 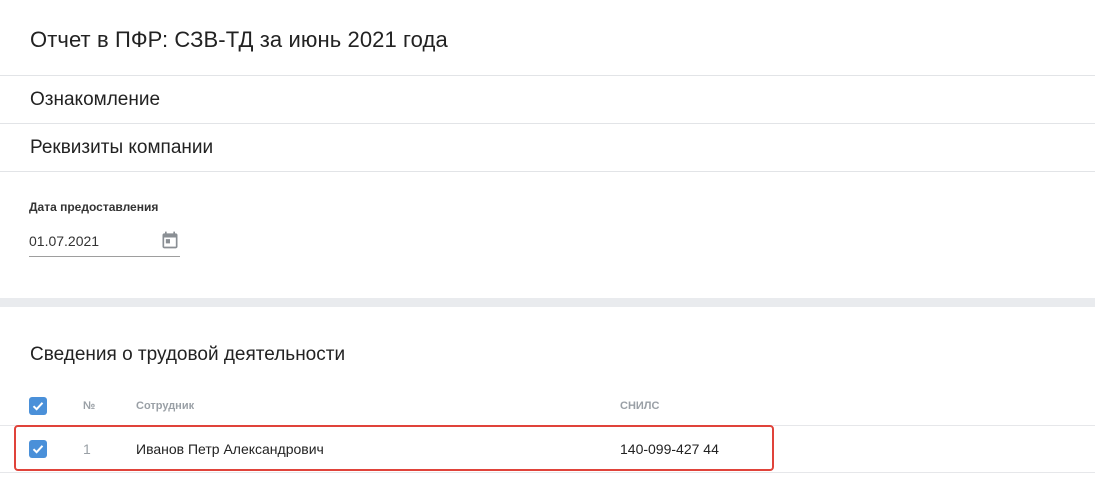 I want to click on column-header-snils: СНИЛС, so click(x=640, y=406).